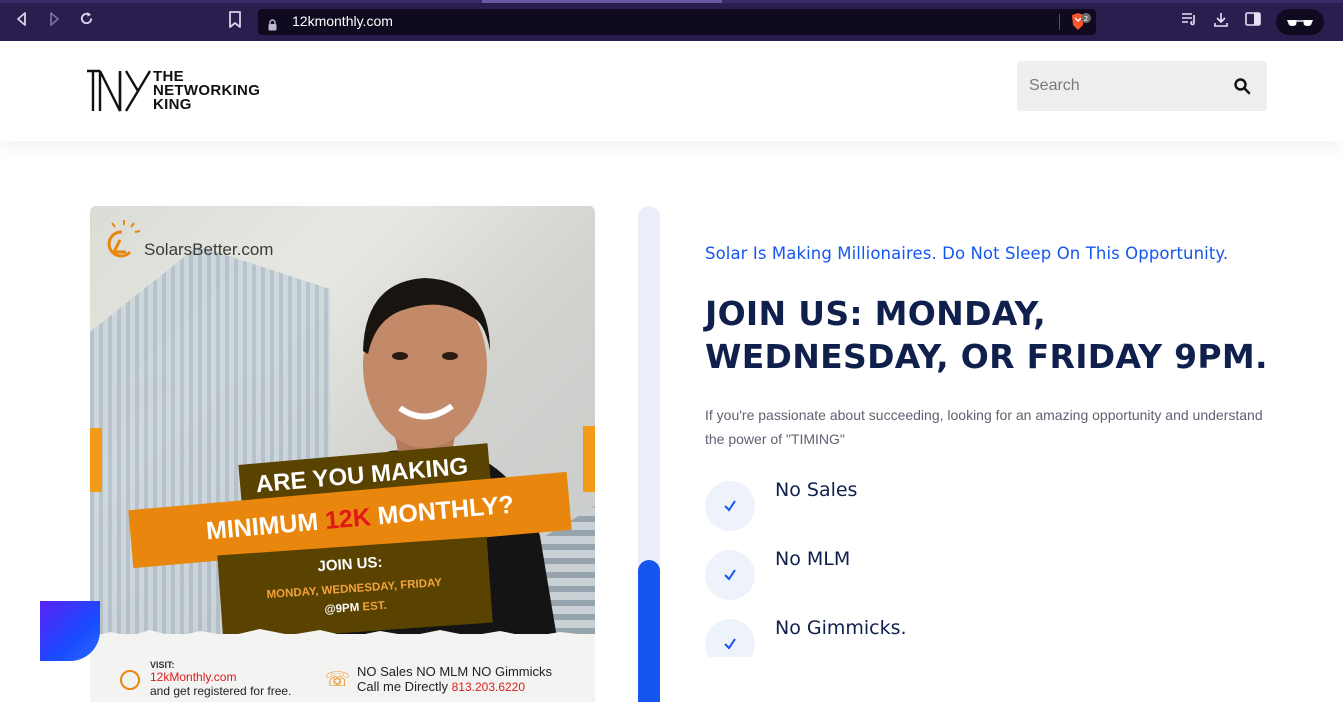 This screenshot has height=702, width=1343. Describe the element at coordinates (955, 506) in the screenshot. I see `benefit-item: No Sales` at that location.